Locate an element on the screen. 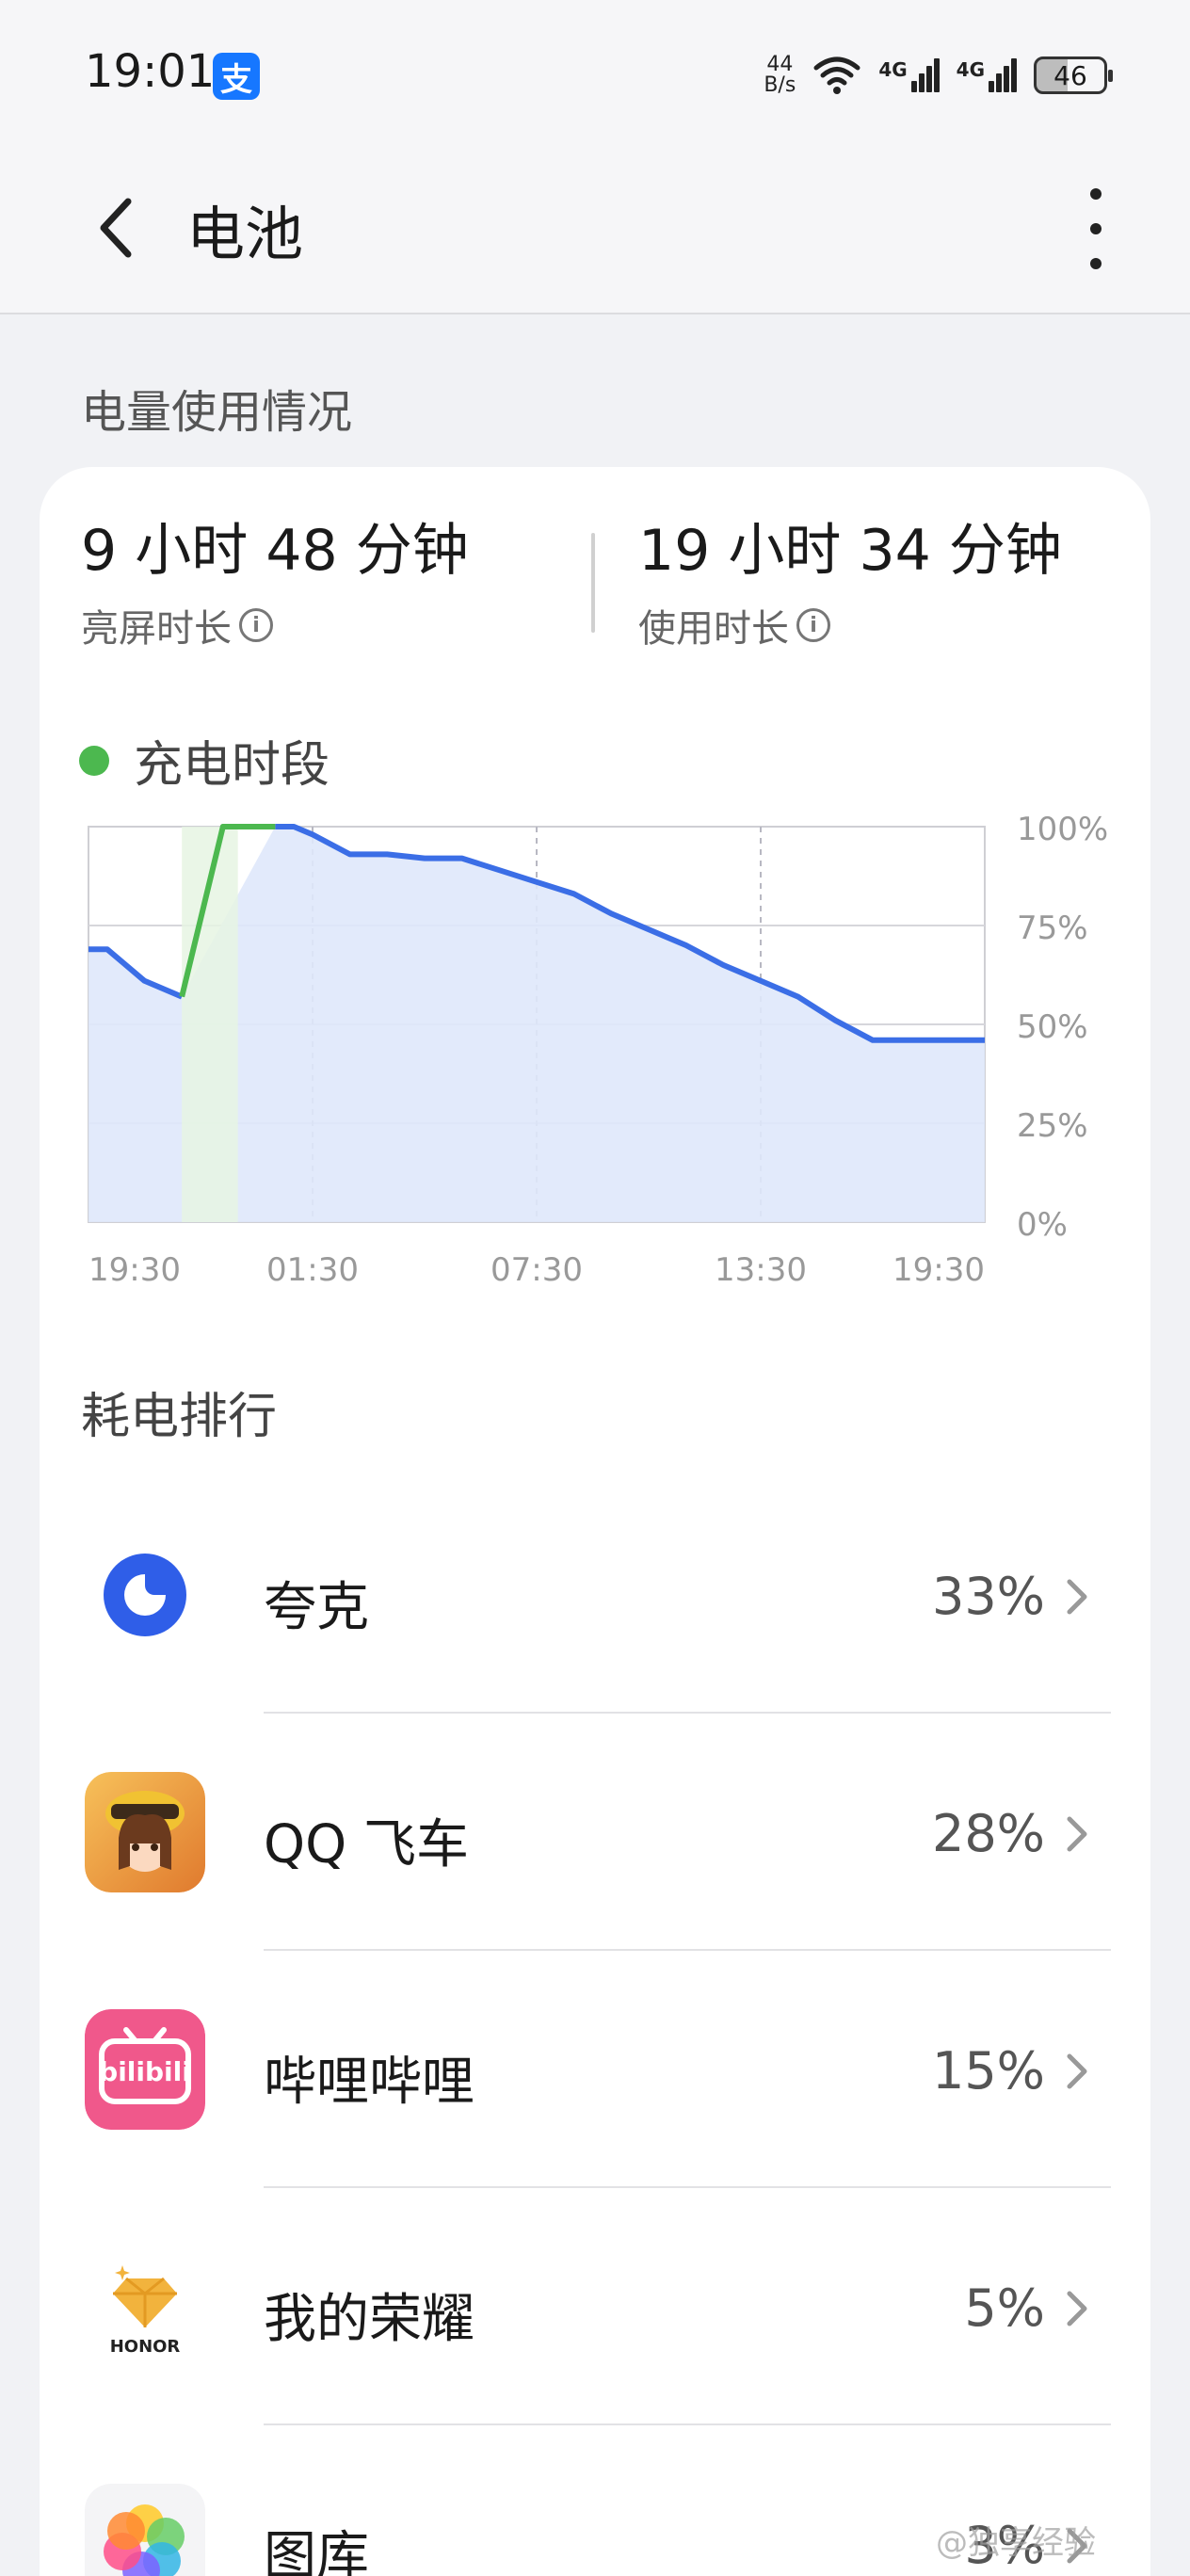 The height and width of the screenshot is (2576, 1190). bilibili-logo-text: bilibili is located at coordinates (145, 2071).